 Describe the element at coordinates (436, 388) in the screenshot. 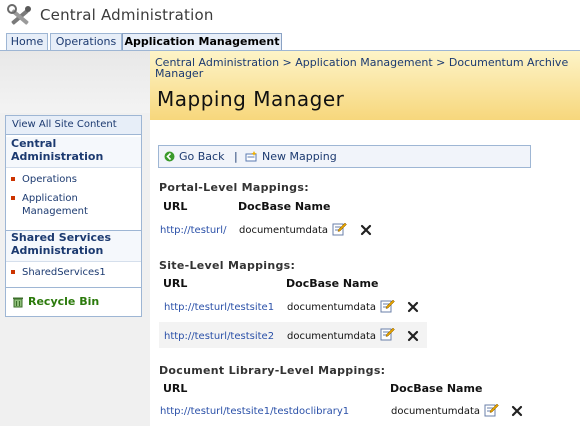

I see `doclib-col-docbase: DocBase Name` at that location.